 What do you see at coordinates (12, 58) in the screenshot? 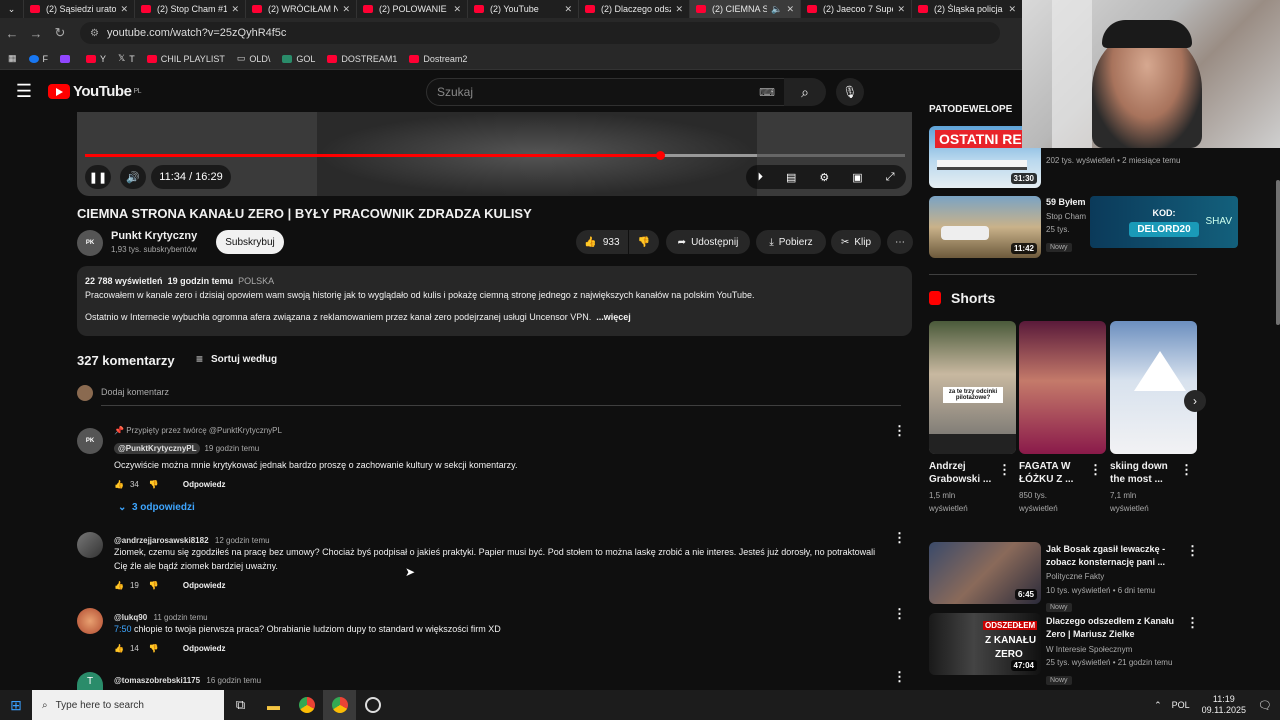
I see `apps-icon: ▦` at bounding box center [12, 58].